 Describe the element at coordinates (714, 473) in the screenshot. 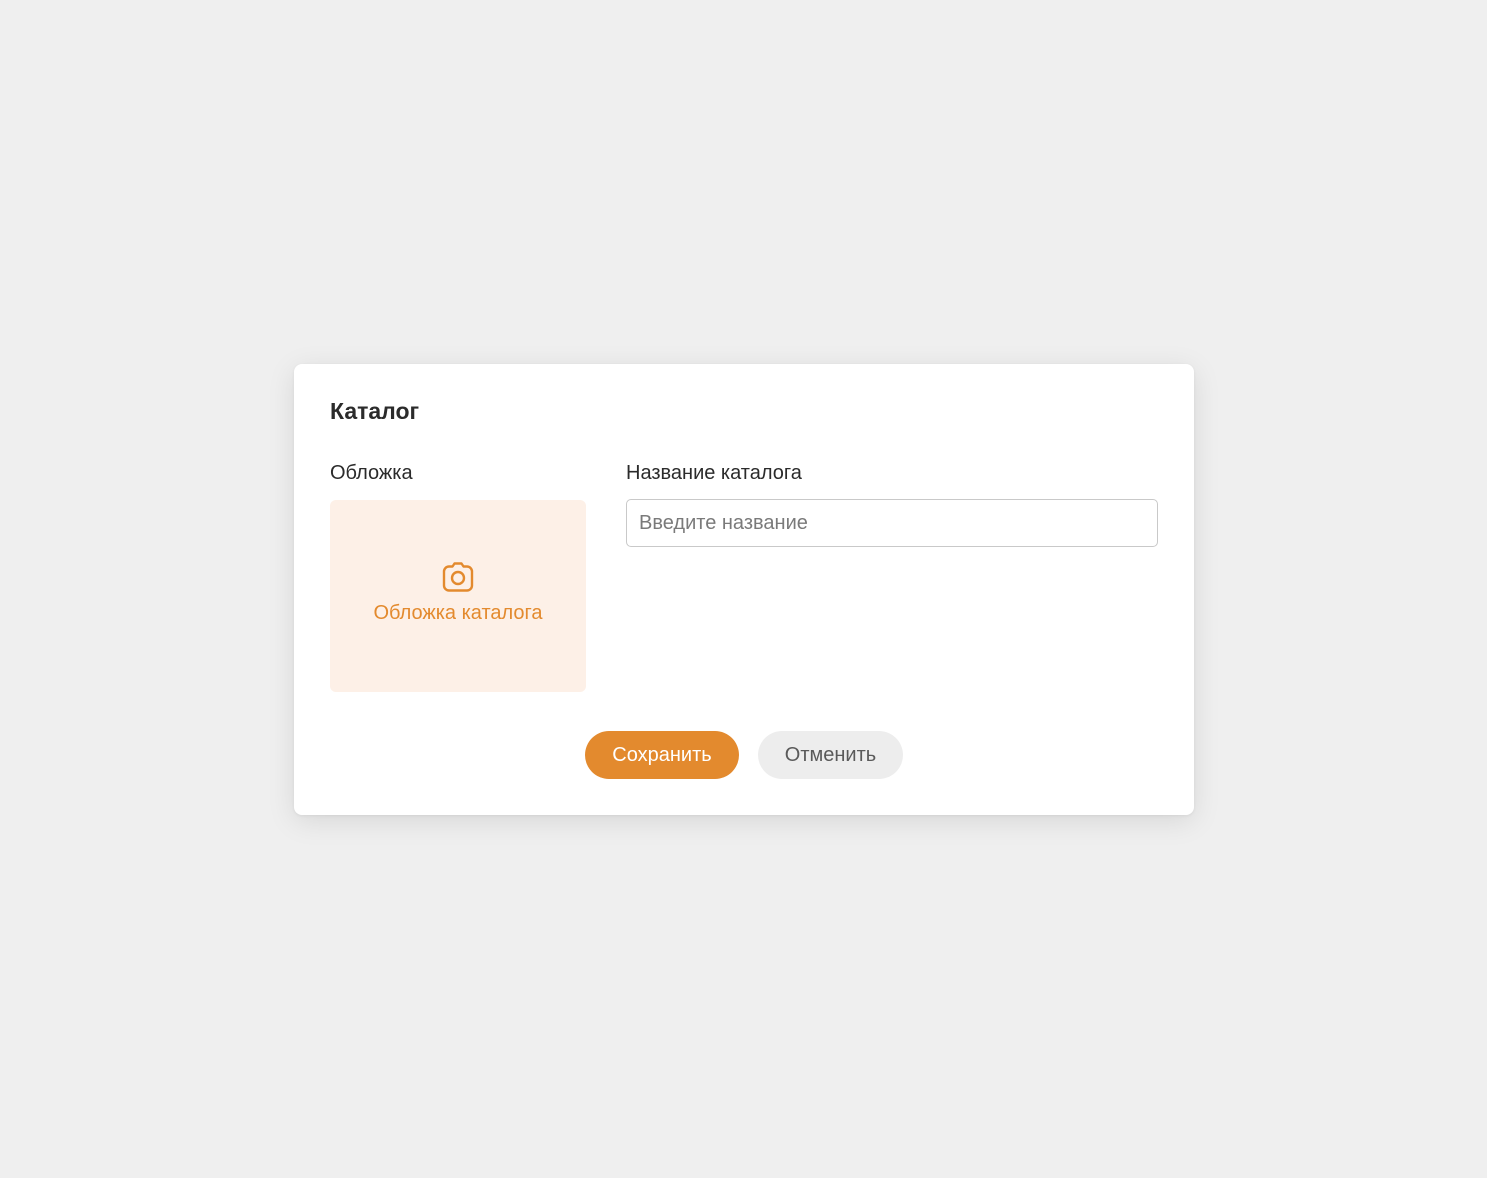

I see `catalog-name-label: Название каталога` at that location.